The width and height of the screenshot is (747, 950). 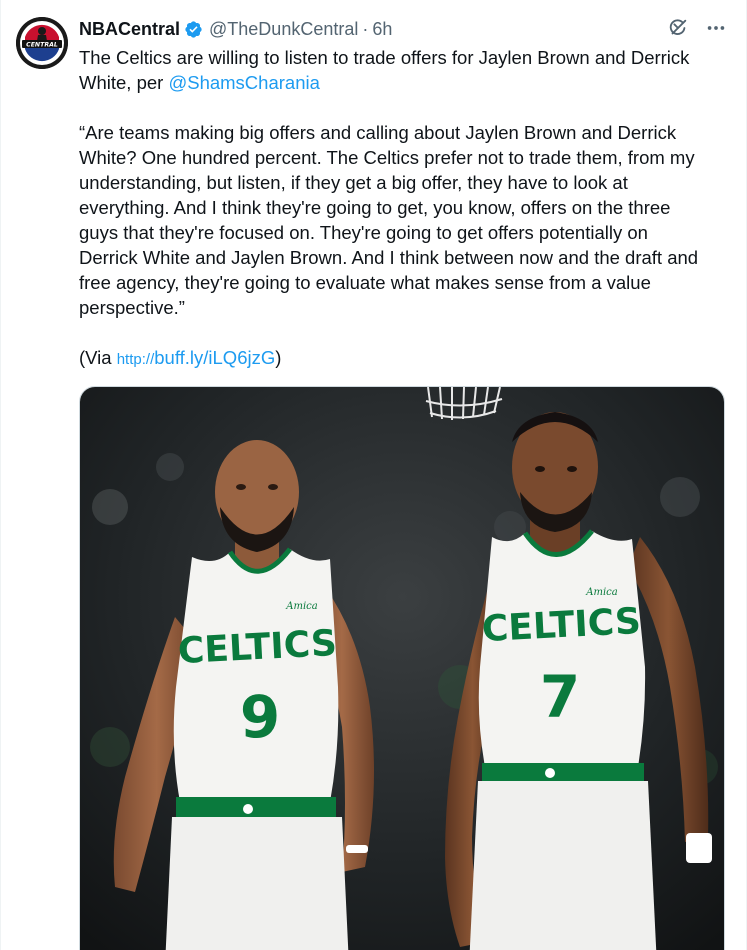 I want to click on left-jersey-sponsor: Amica, so click(x=301, y=606).